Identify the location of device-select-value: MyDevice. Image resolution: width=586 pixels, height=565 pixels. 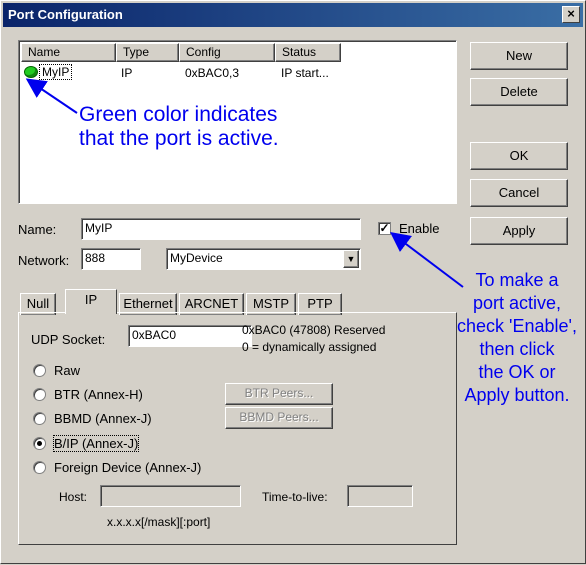
(196, 258).